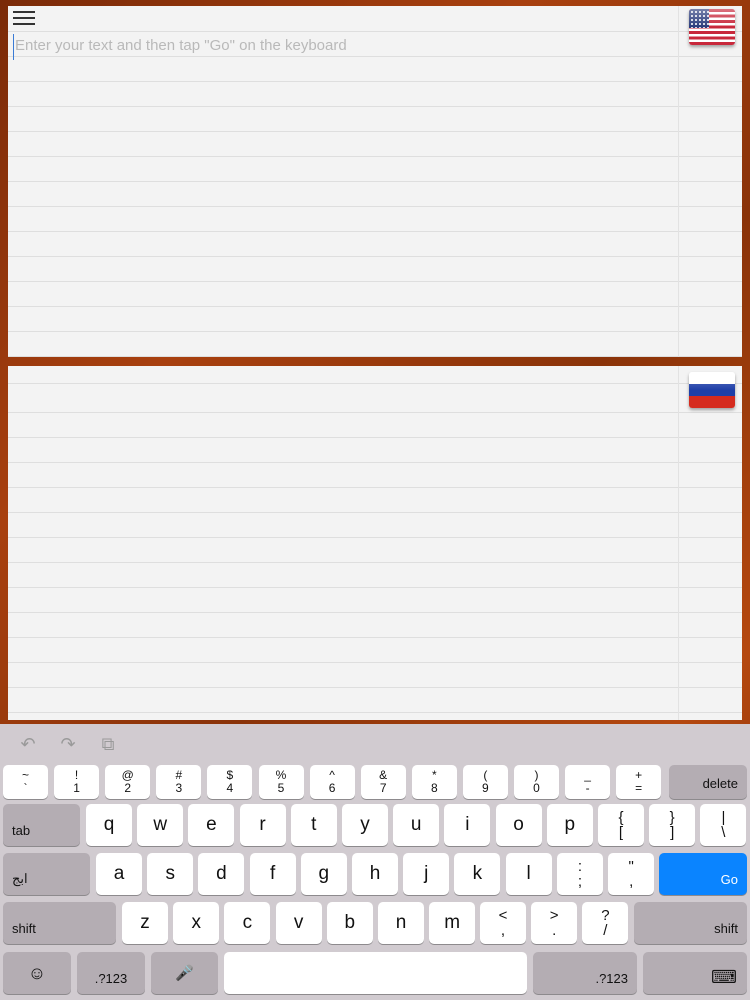 The height and width of the screenshot is (1000, 750). I want to click on letter-key: p, so click(569, 825).